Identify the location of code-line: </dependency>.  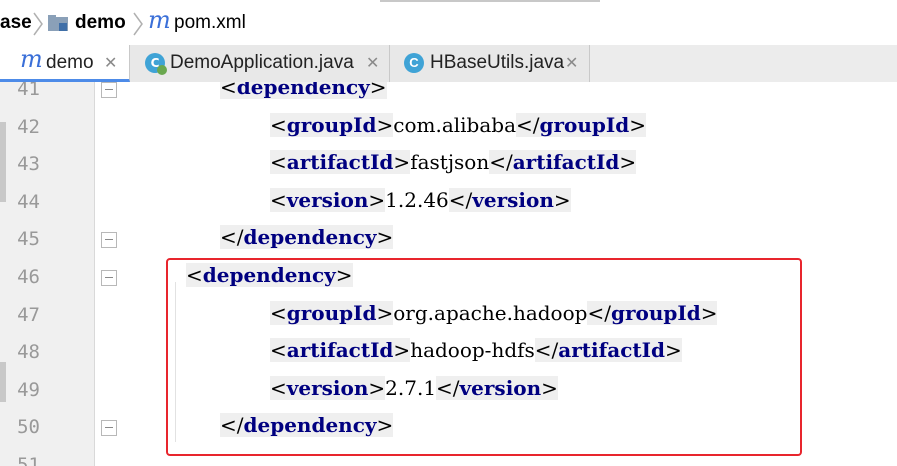
(307, 237).